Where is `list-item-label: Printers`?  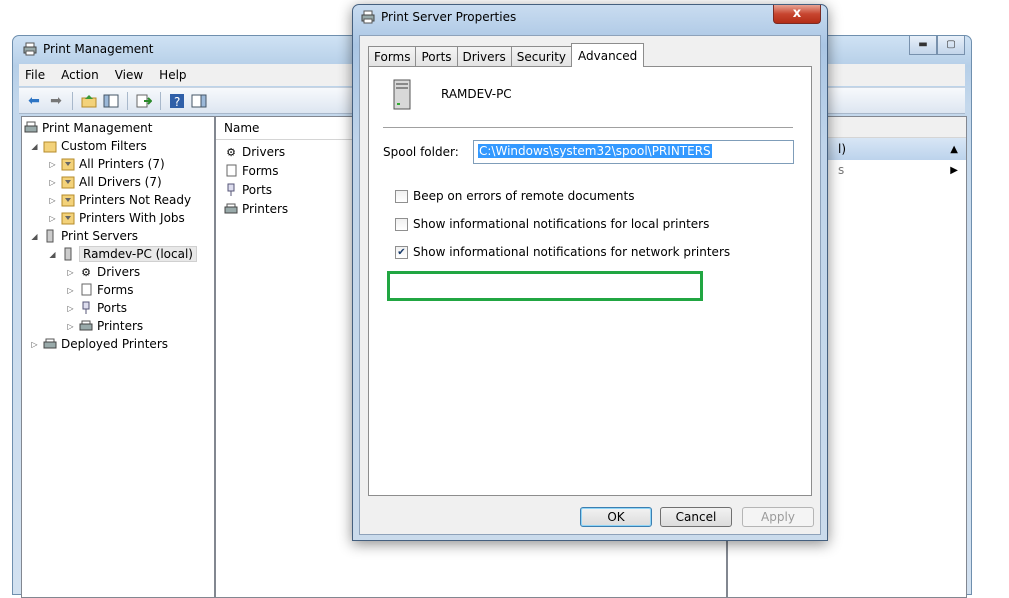
list-item-label: Printers is located at coordinates (265, 209).